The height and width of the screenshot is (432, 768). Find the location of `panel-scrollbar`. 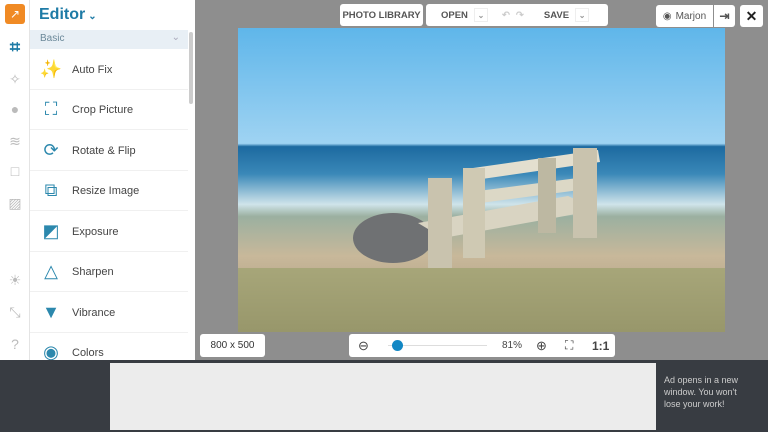

panel-scrollbar is located at coordinates (191, 68).